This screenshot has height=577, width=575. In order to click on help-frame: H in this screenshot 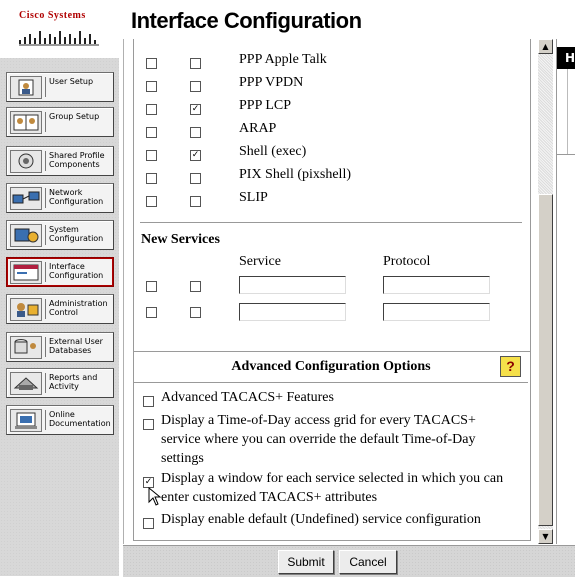, I will do `click(565, 291)`.